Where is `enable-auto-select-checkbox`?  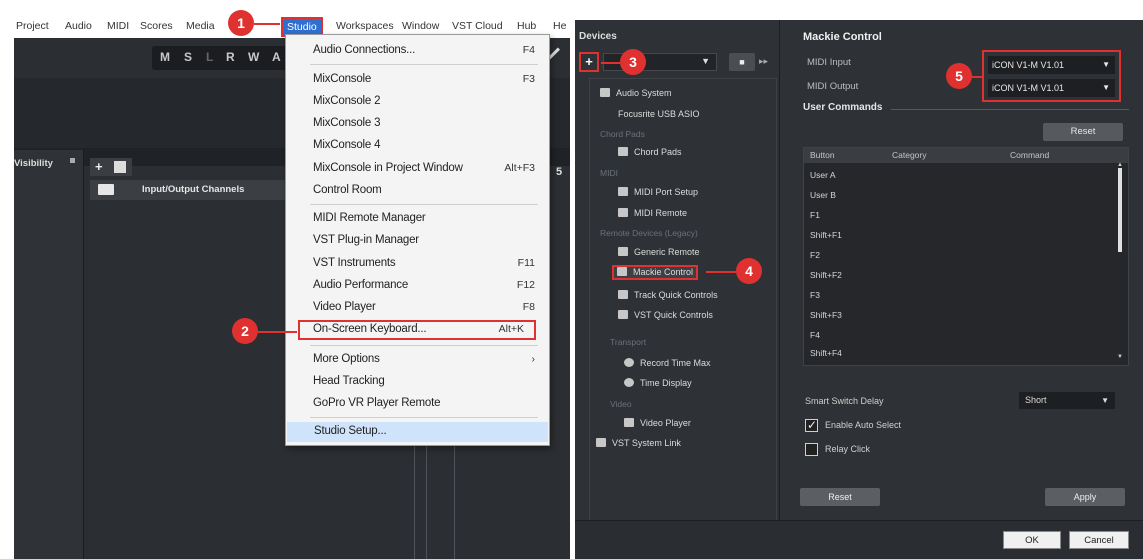 enable-auto-select-checkbox is located at coordinates (811, 425).